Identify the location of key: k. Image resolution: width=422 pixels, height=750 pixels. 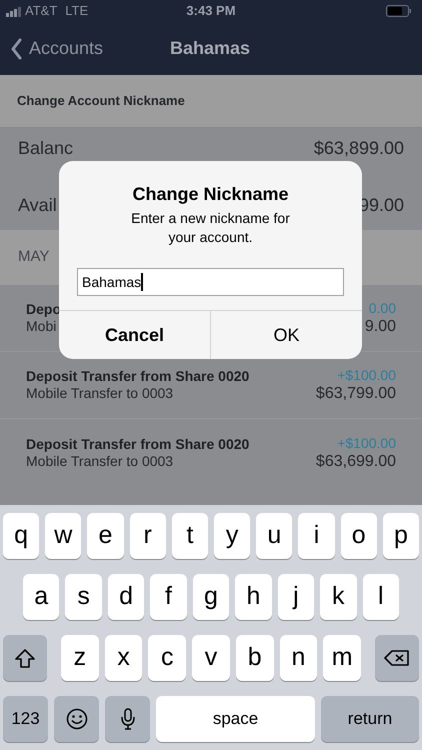
(338, 597).